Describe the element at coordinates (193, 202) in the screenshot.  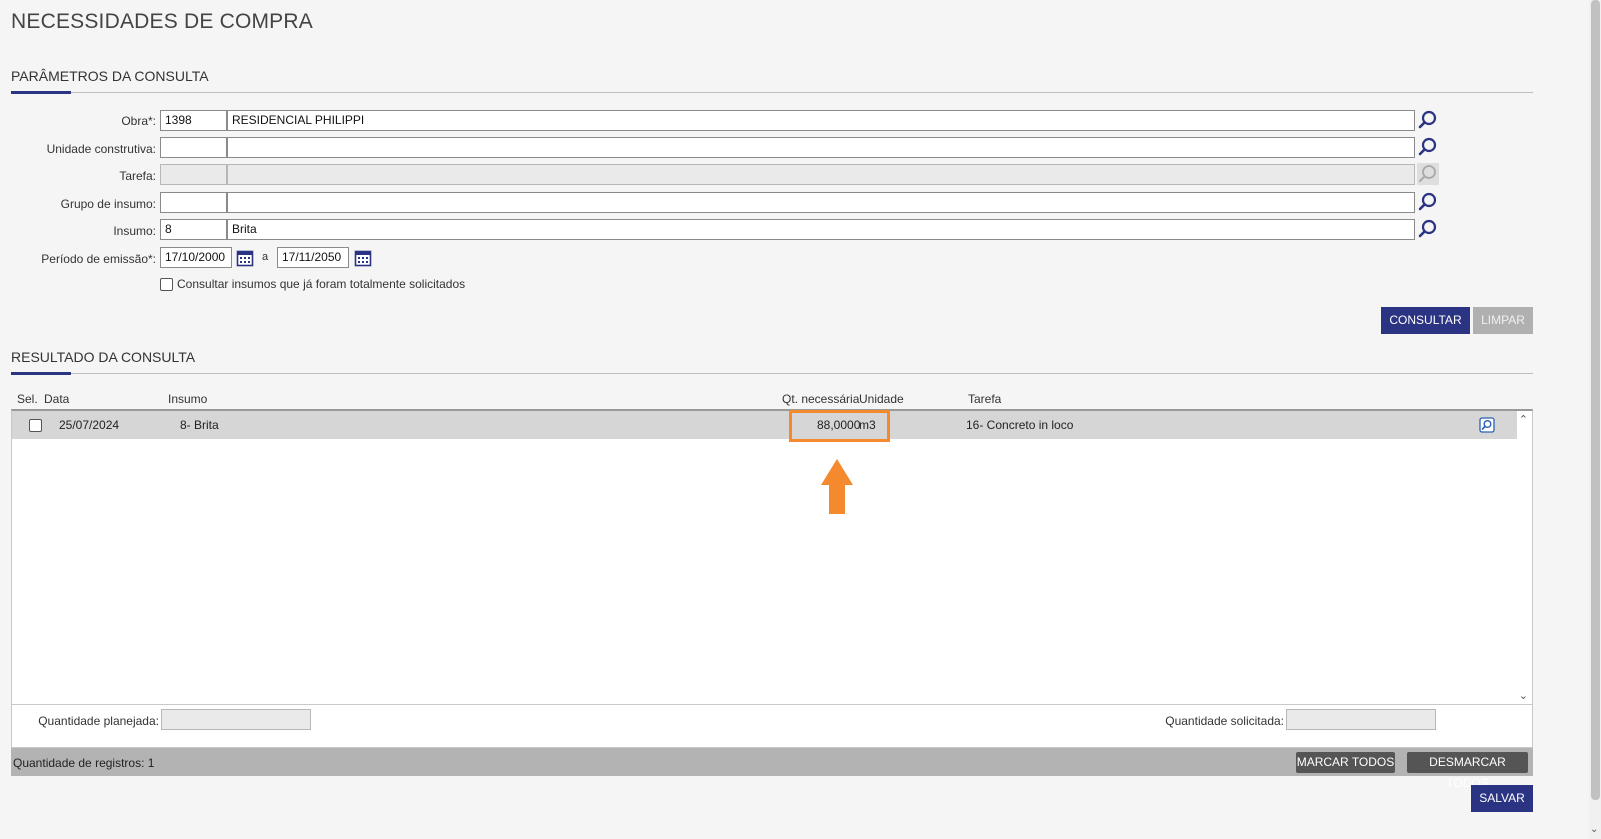
I see `grupo-code-input` at that location.